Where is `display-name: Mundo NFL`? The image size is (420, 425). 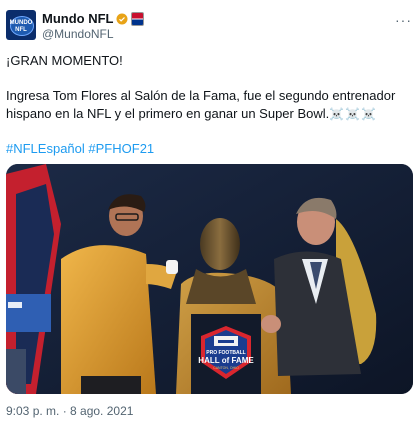
display-name: Mundo NFL is located at coordinates (77, 18).